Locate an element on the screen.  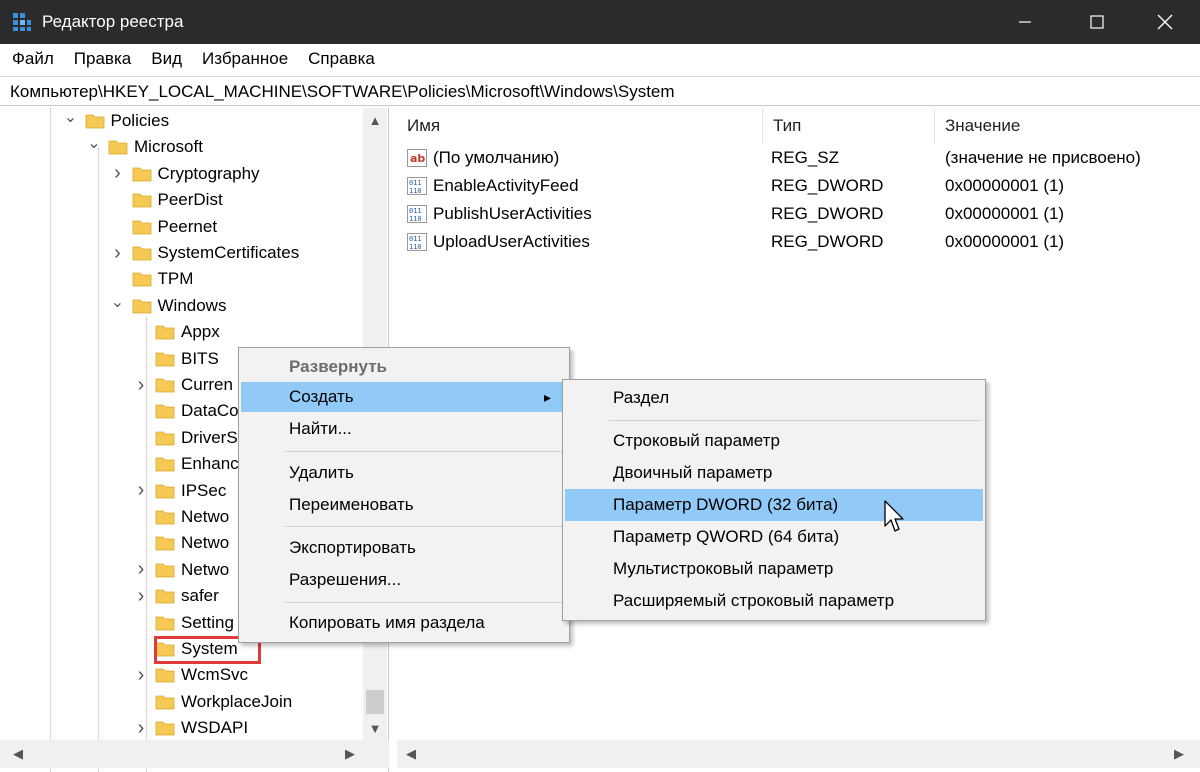
submenu-dword-value: Параметр DWORD (32 бита) is located at coordinates (774, 505).